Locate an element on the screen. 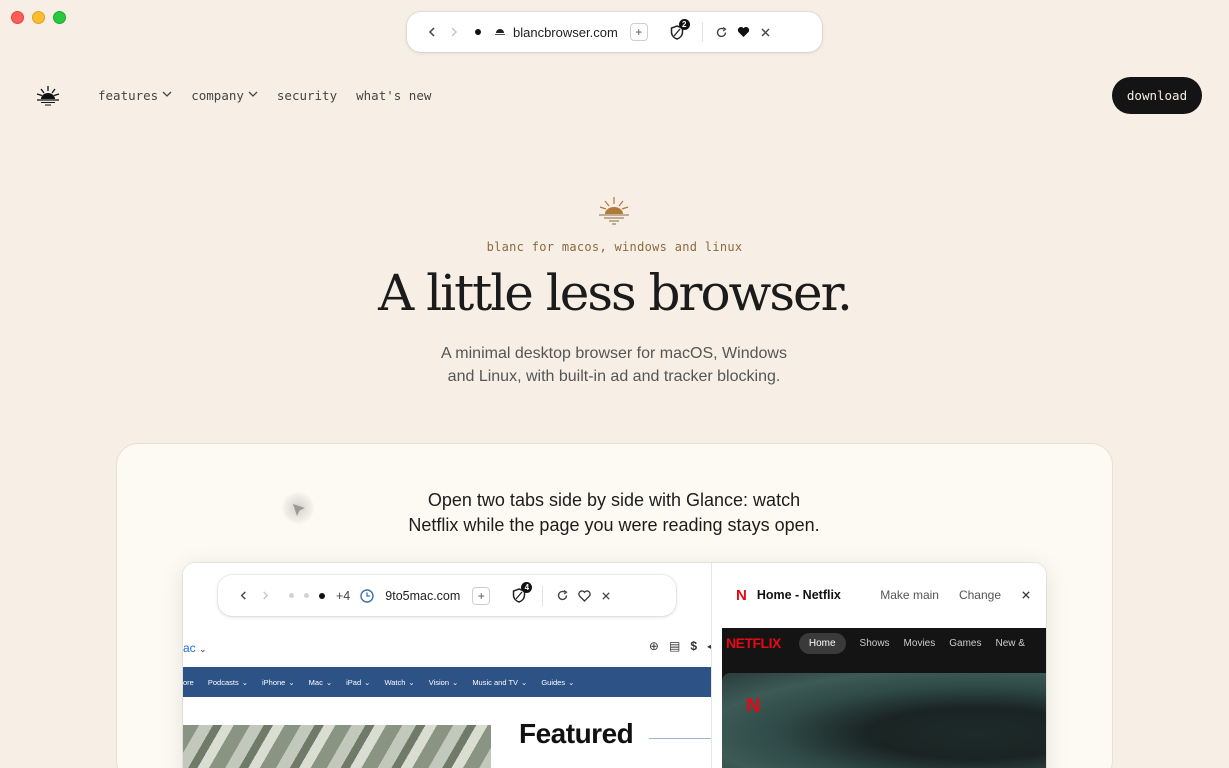 This screenshot has height=768, width=1229. chat-icon: ▤ is located at coordinates (674, 646).